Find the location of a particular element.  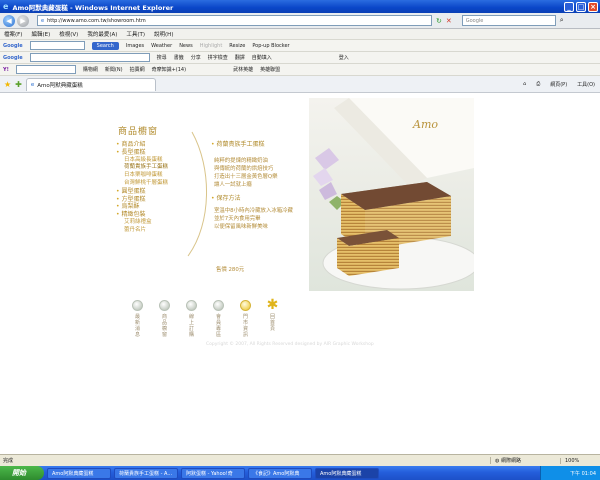

showroom-label: 商品櫥窗 is located at coordinates (164, 326).